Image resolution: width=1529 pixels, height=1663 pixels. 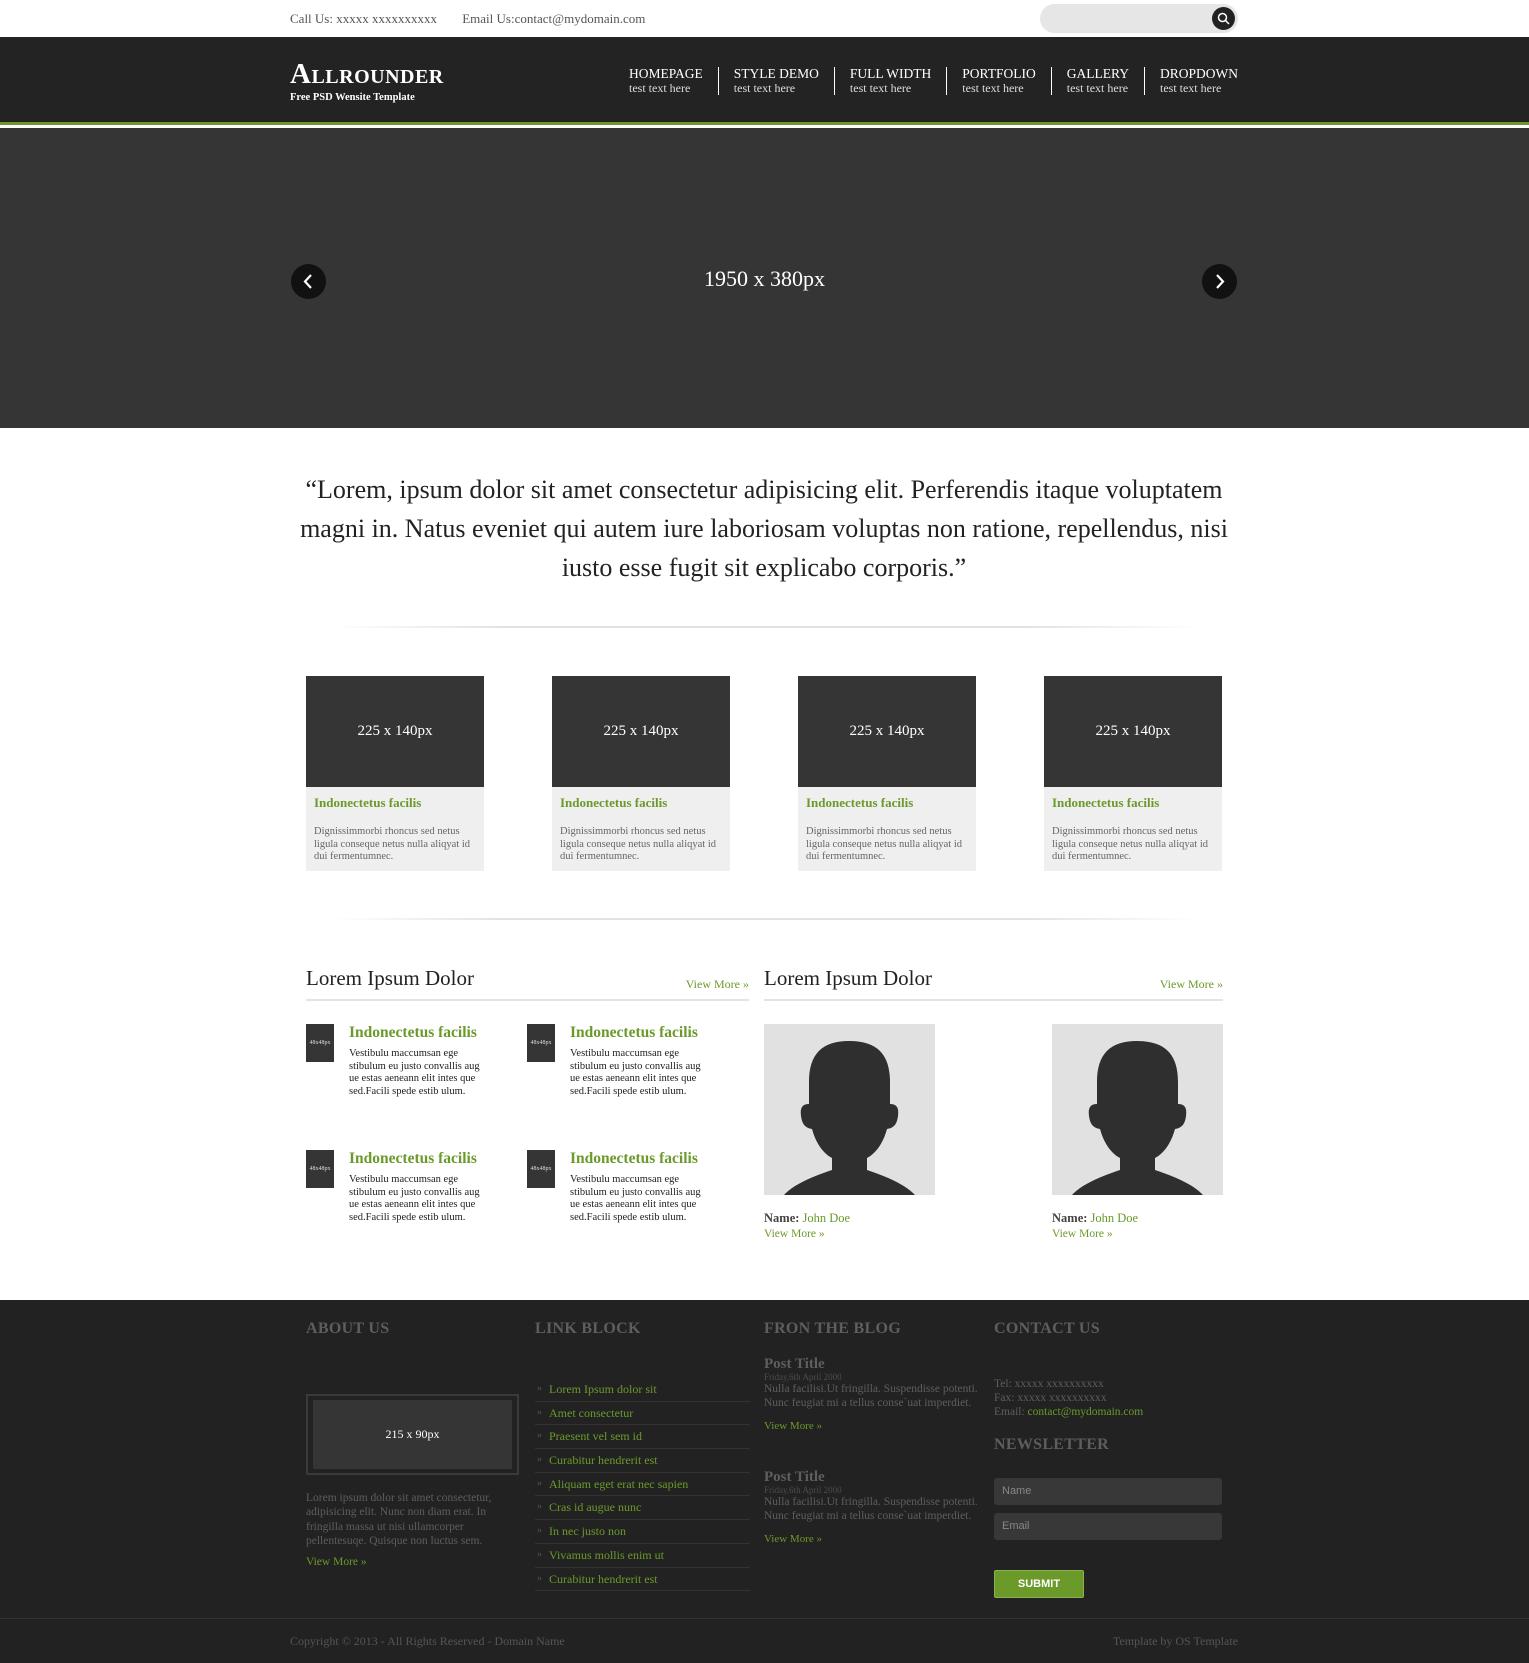 I want to click on nav-item-dropdown: DROPDOWN test text here, so click(x=1190, y=81).